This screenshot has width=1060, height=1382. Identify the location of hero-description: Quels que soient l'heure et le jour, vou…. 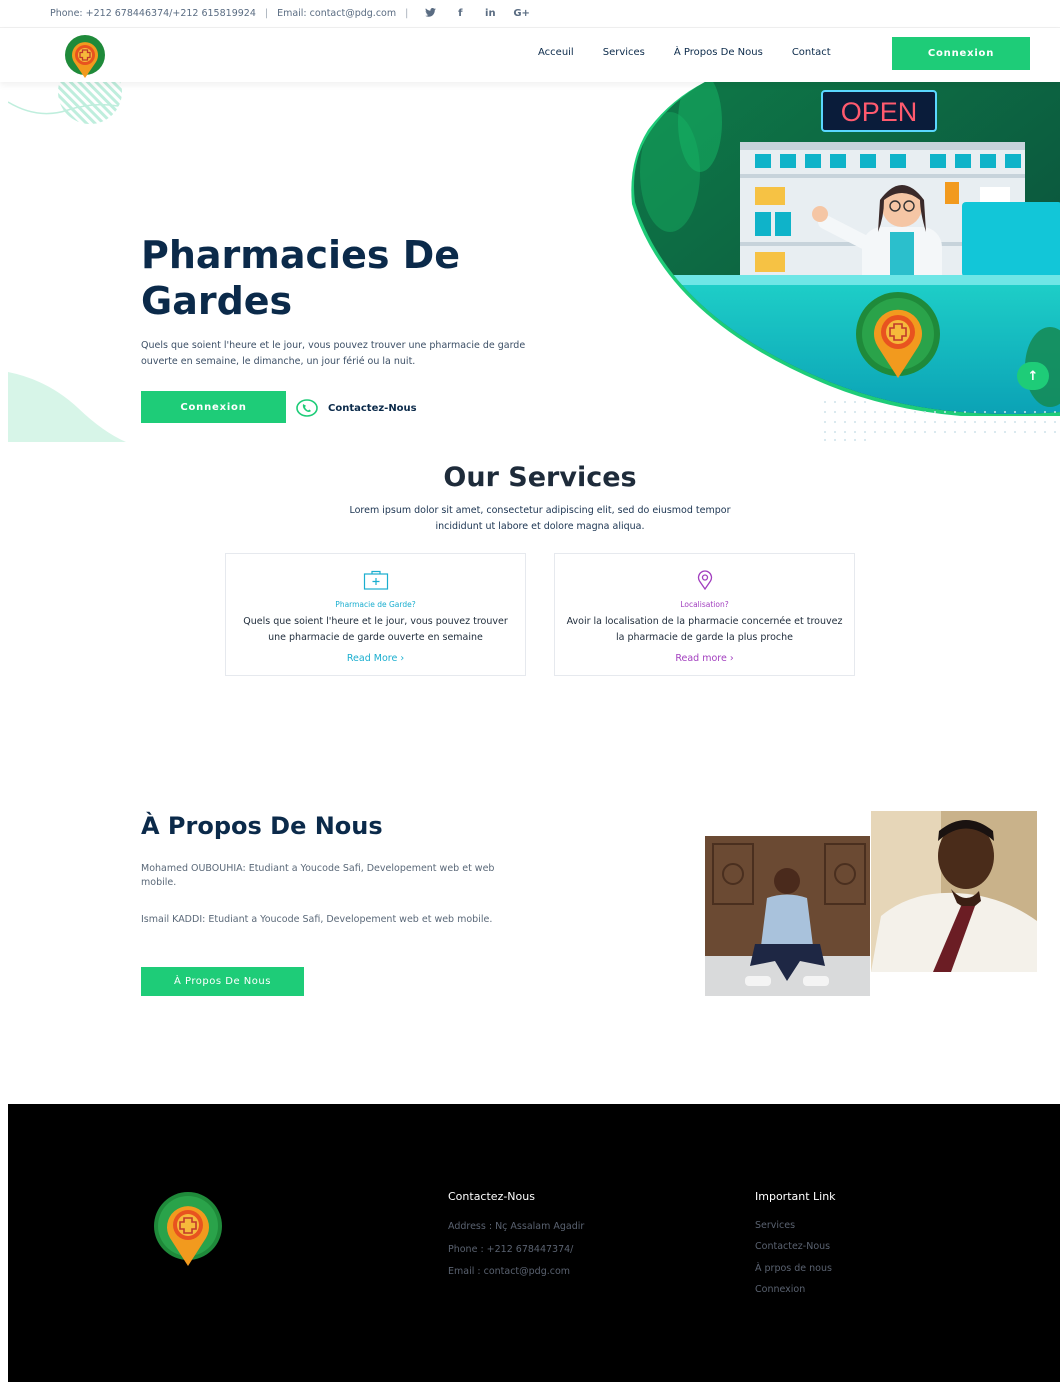
(333, 353).